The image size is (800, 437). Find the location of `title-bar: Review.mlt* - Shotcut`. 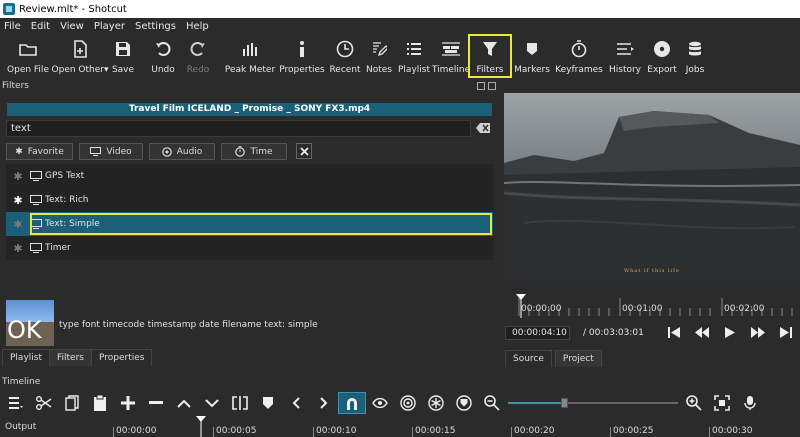

title-bar: Review.mlt* - Shotcut is located at coordinates (400, 9).